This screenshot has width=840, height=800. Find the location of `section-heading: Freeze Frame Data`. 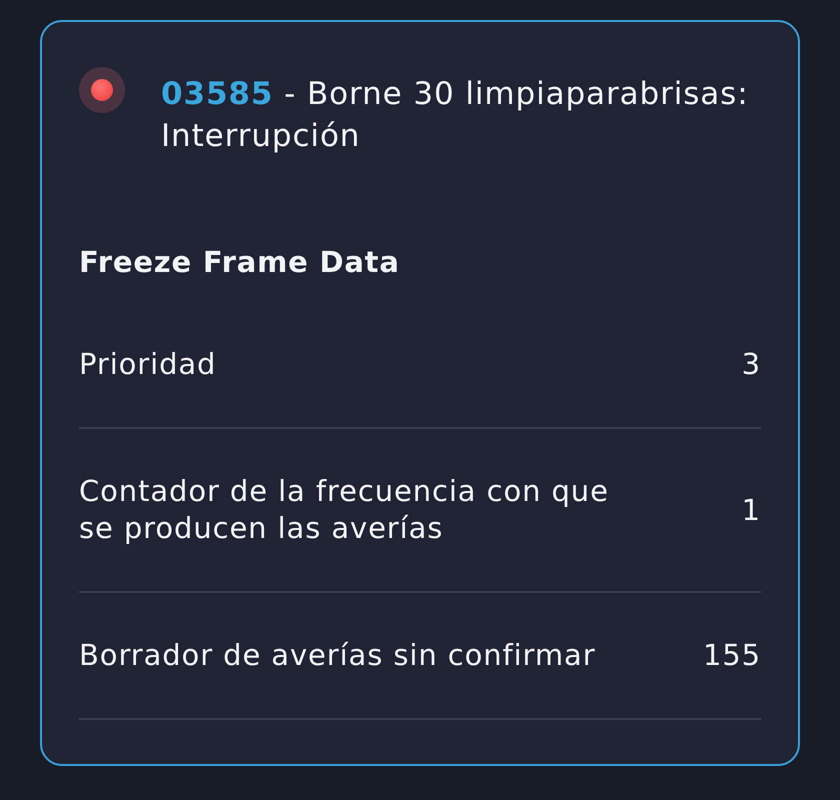

section-heading: Freeze Frame Data is located at coordinates (239, 262).